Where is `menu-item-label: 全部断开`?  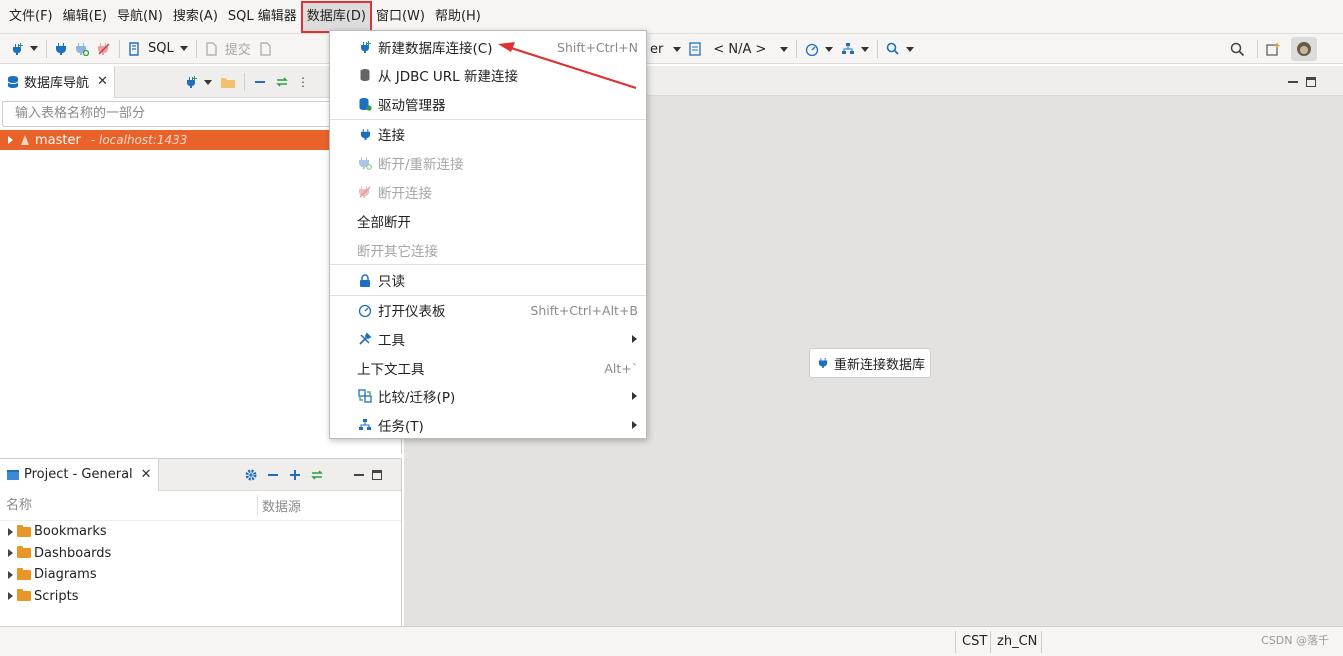 menu-item-label: 全部断开 is located at coordinates (384, 223).